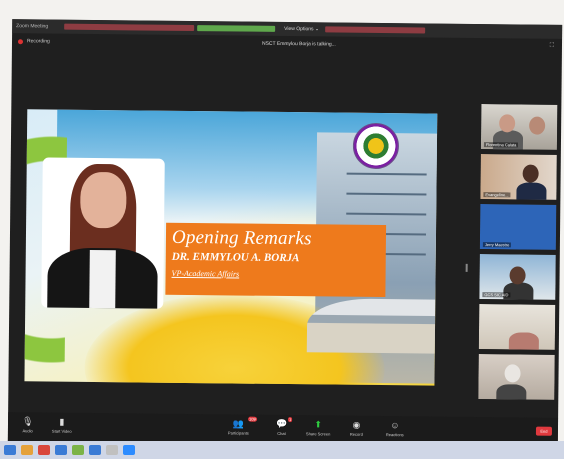 The width and height of the screenshot is (564, 459). What do you see at coordinates (517, 277) in the screenshot?
I see `participant-tile: GCS SIC AID` at bounding box center [517, 277].